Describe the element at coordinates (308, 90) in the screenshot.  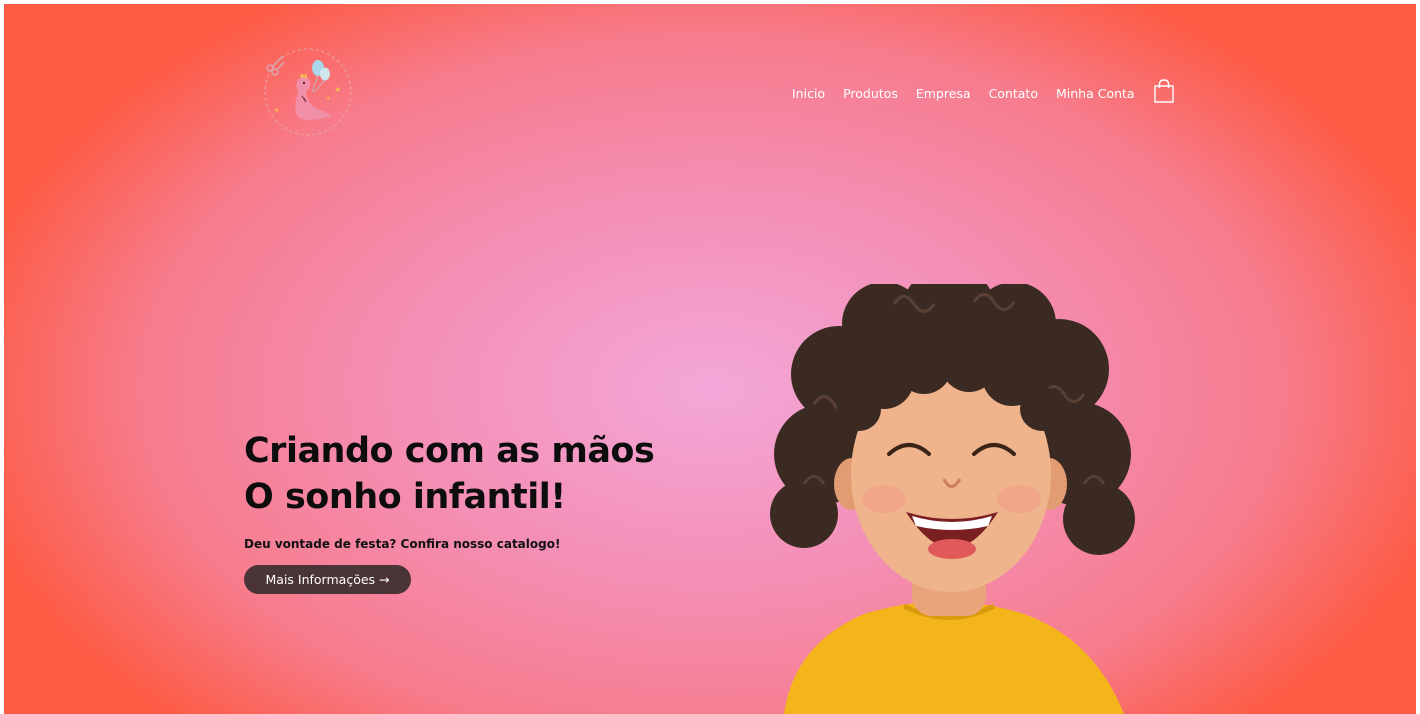
I see `party-dino-logo-icon: ★ ★ ★` at that location.